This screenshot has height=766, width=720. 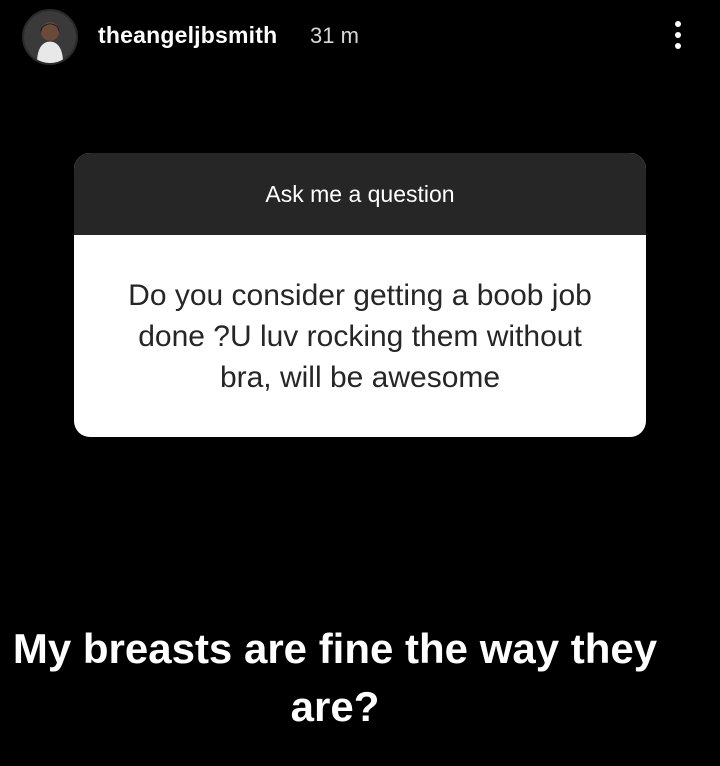 I want to click on profile-avatar-image, so click(x=50, y=37).